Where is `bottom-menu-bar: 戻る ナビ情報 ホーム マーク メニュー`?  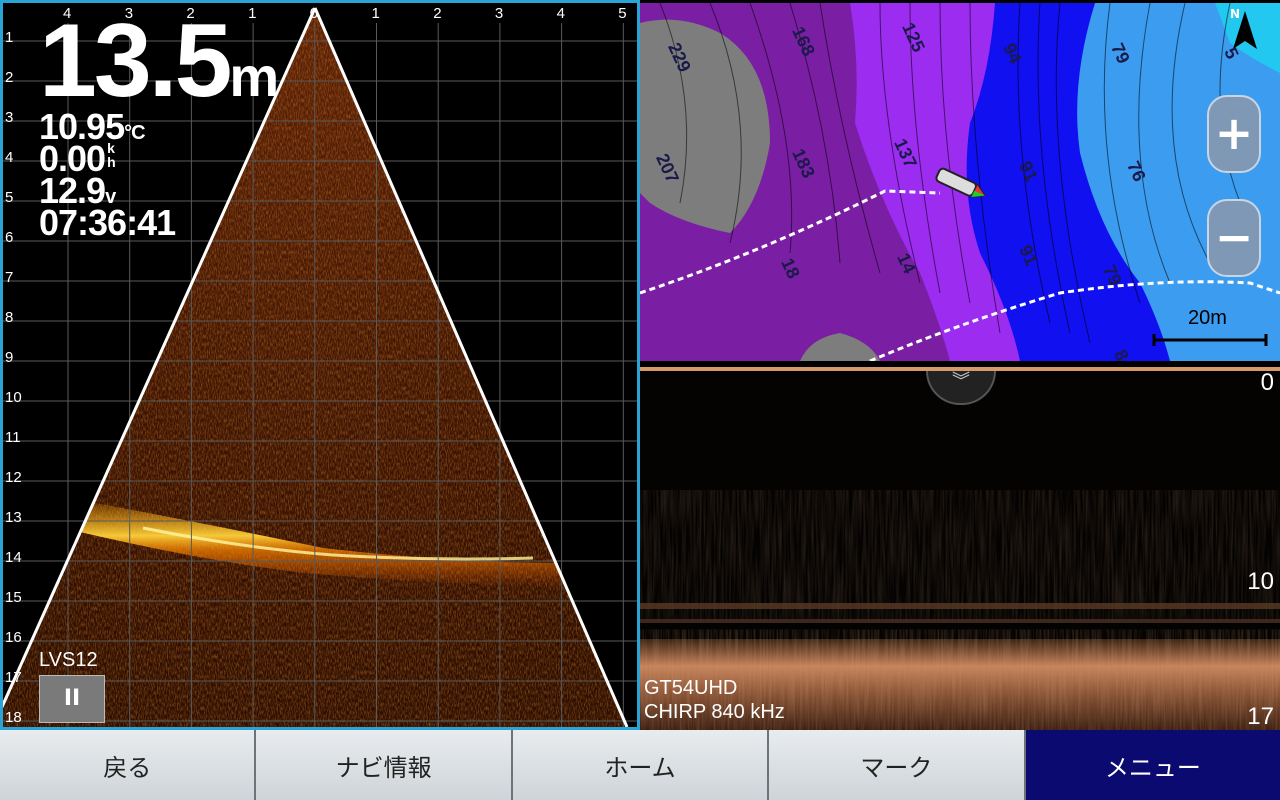
bottom-menu-bar: 戻る ナビ情報 ホーム マーク メニュー is located at coordinates (640, 765).